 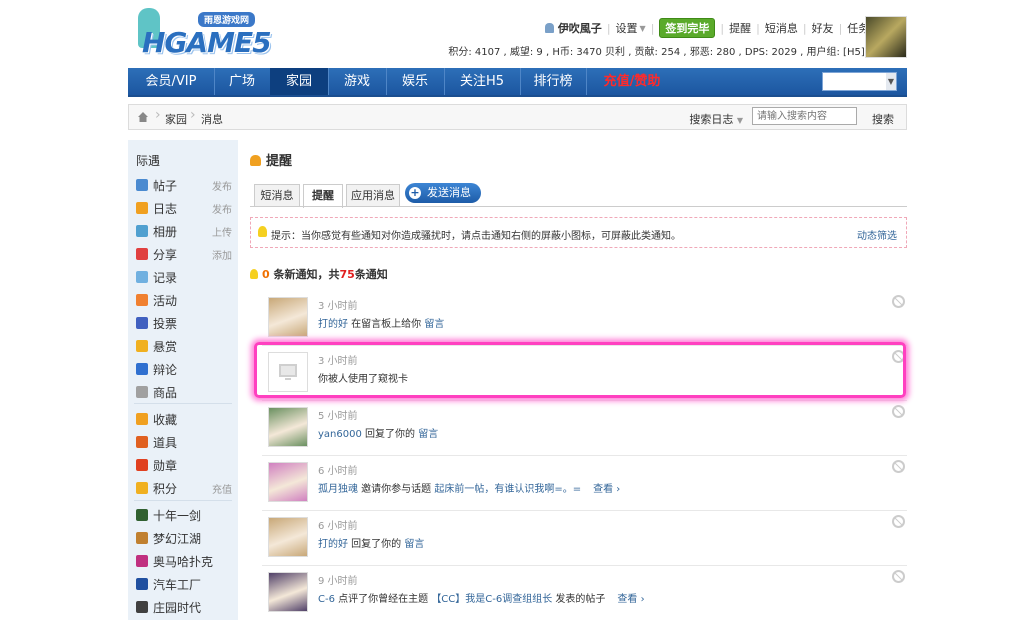 I want to click on sidebar-item-12: 勋章, so click(x=184, y=466).